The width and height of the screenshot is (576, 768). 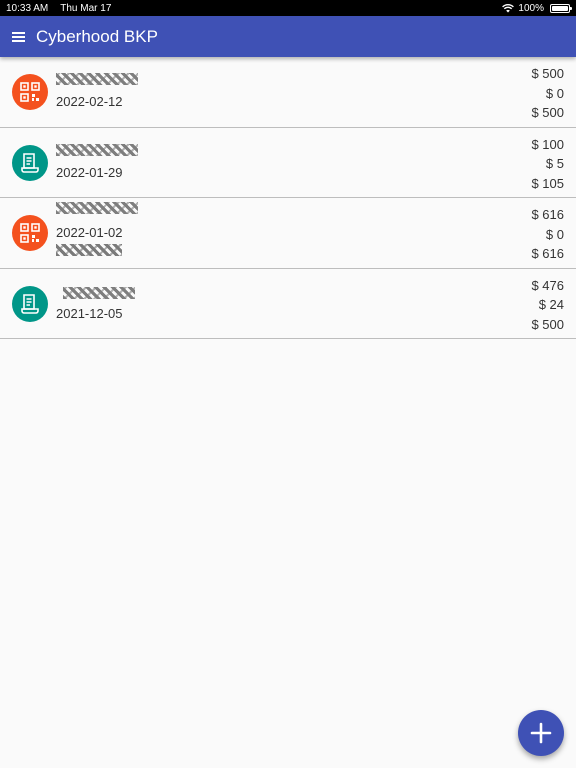 I want to click on wifi-icon, so click(x=508, y=7).